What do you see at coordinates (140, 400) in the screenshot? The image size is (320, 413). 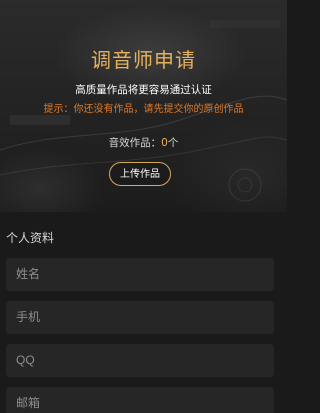 I see `email-field` at bounding box center [140, 400].